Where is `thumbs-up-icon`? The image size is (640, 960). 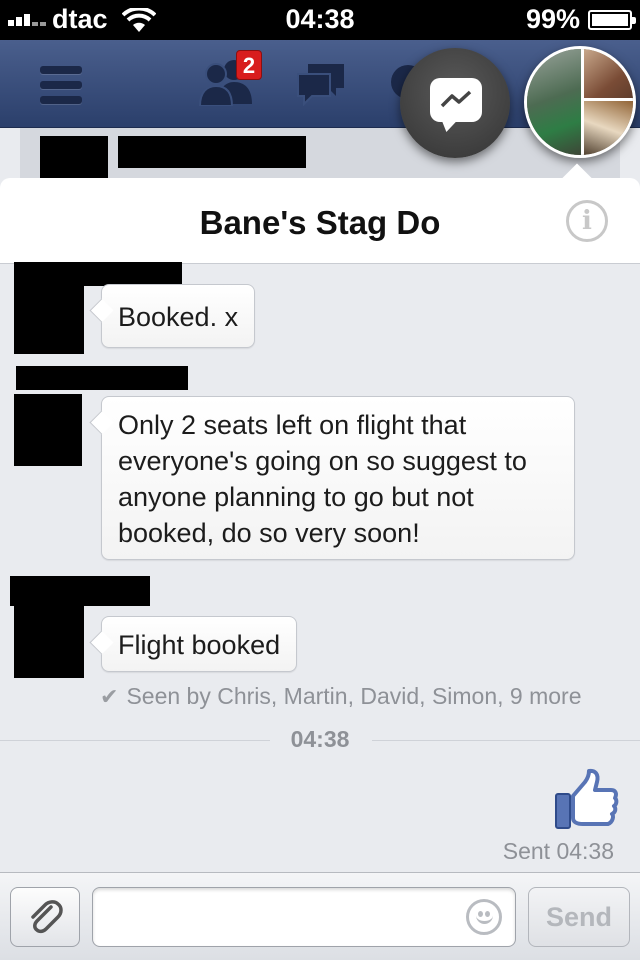 thumbs-up-icon is located at coordinates (587, 798).